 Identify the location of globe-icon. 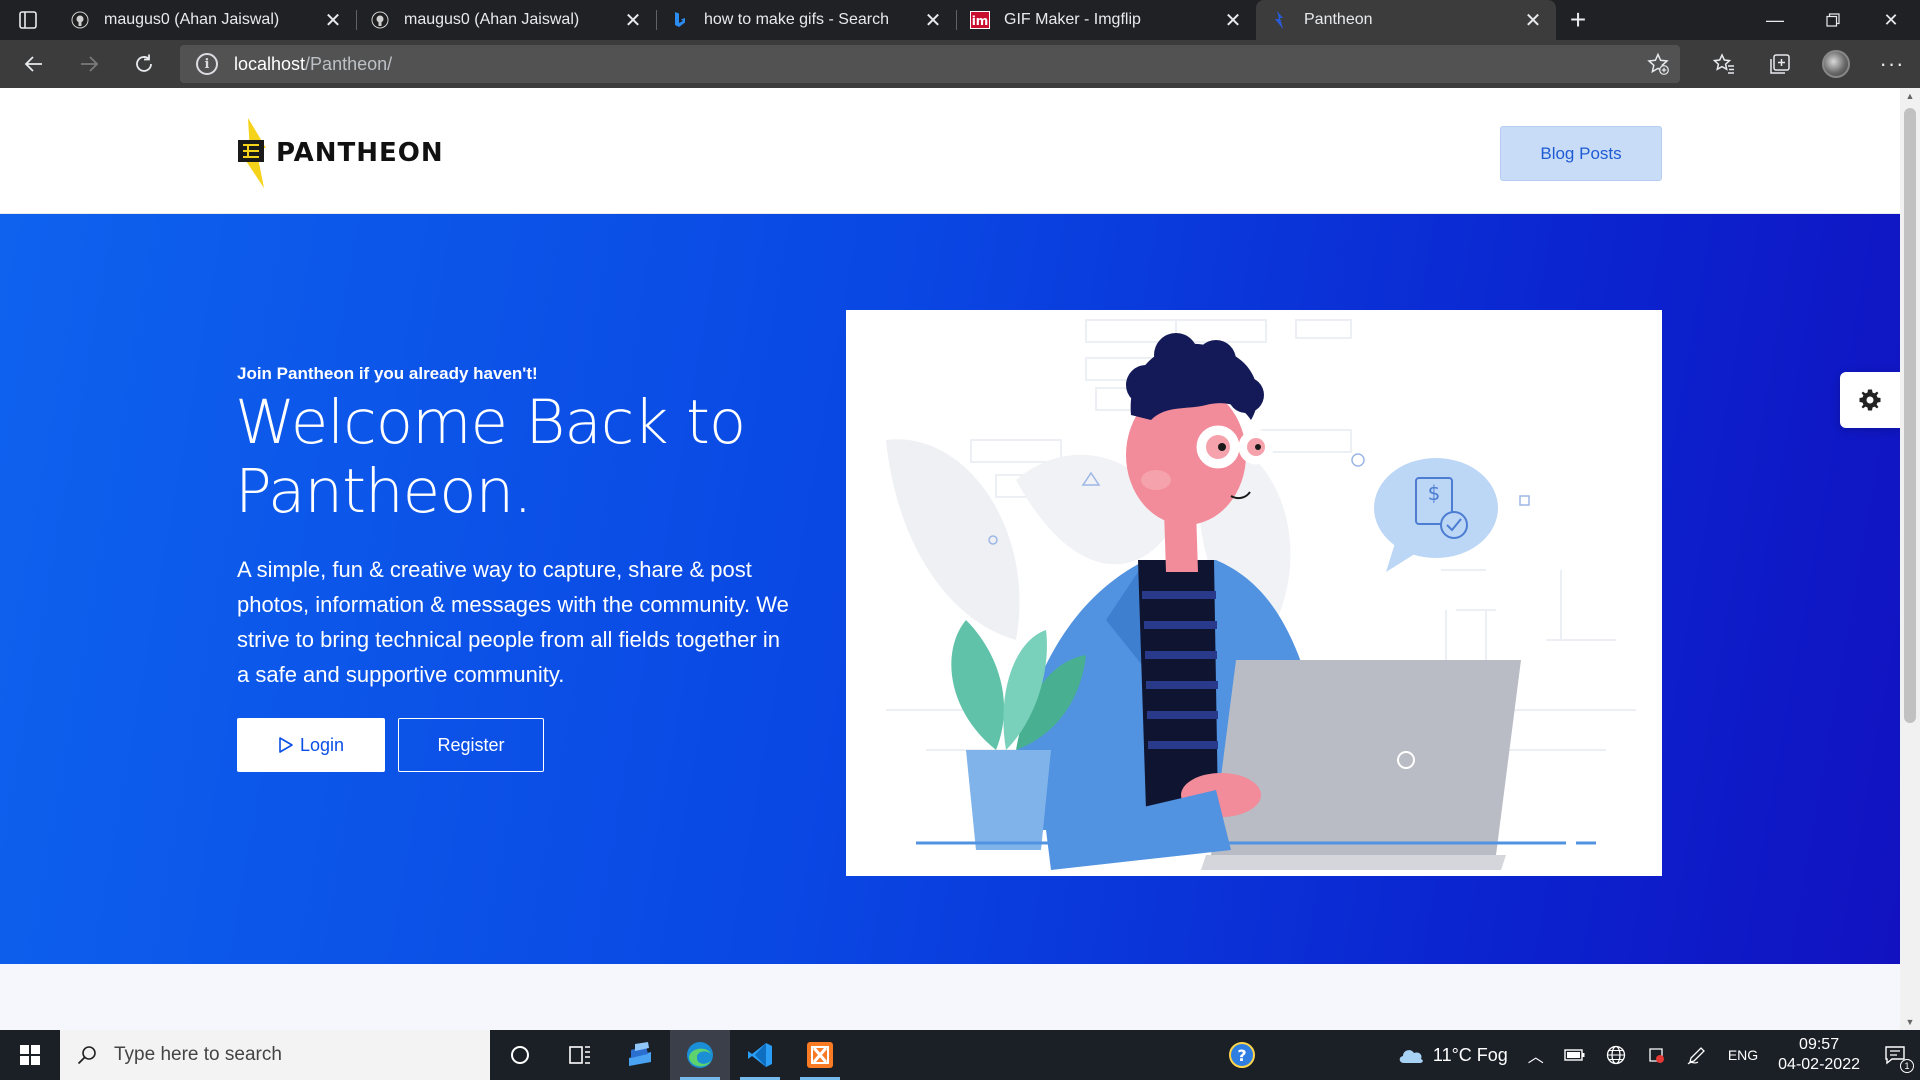
(1615, 1055).